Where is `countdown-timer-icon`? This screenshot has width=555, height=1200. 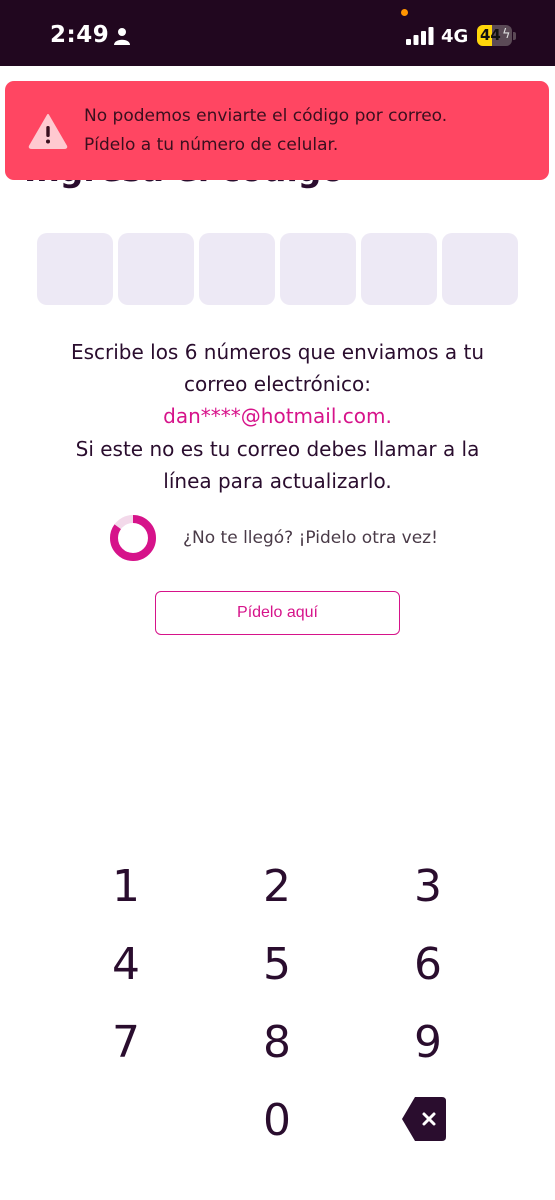
countdown-timer-icon is located at coordinates (133, 538).